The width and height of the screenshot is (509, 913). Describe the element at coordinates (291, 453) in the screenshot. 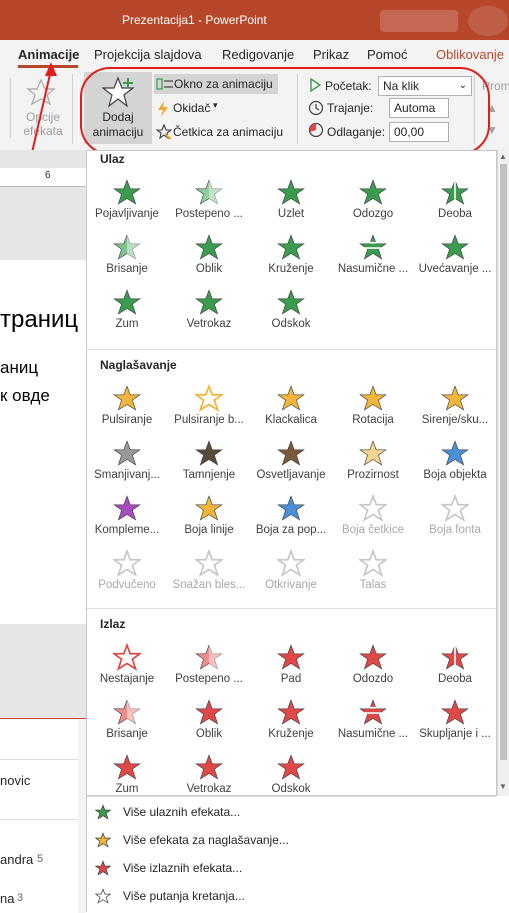

I see `star-lighten-icon` at that location.